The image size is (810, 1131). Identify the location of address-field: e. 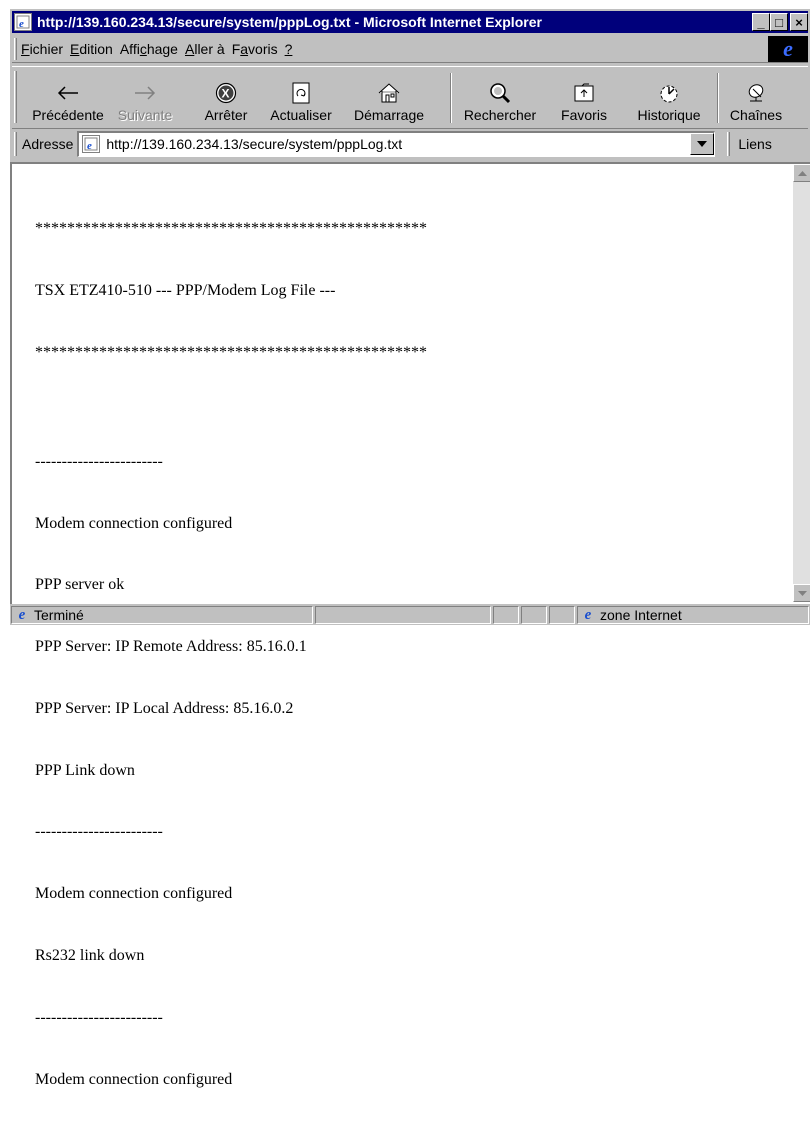
(396, 143).